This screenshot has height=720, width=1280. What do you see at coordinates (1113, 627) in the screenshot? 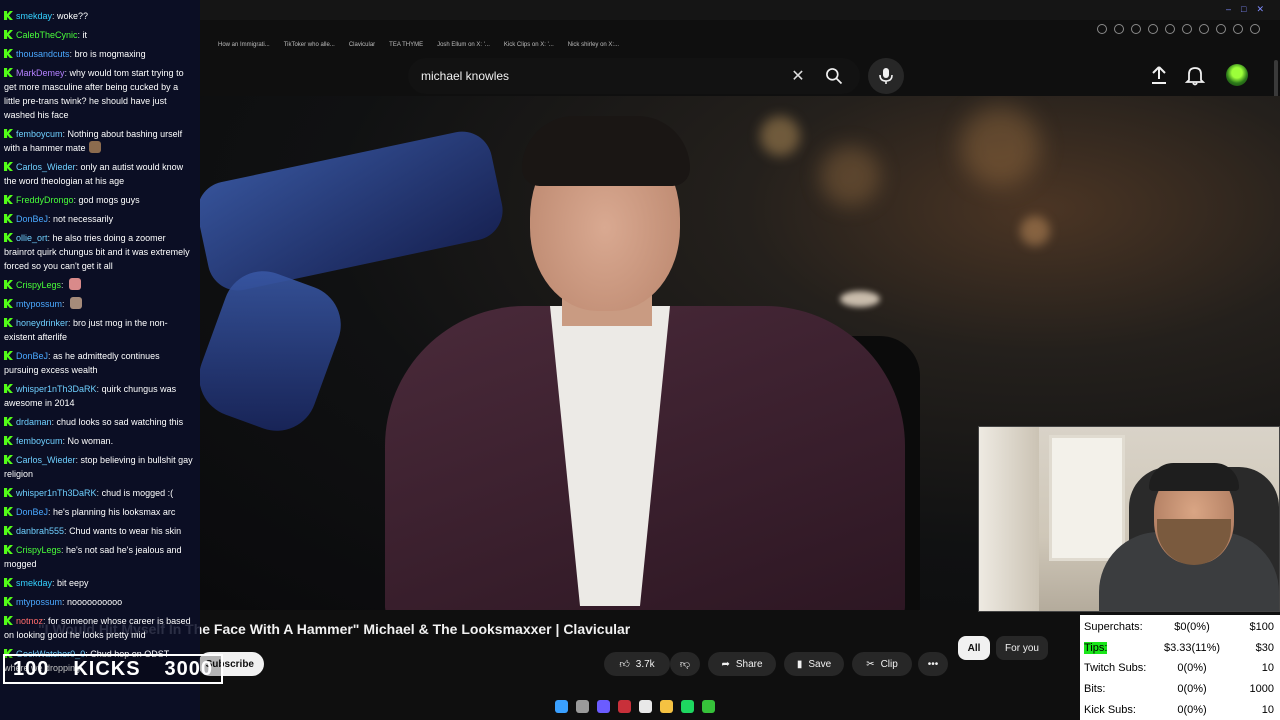
I see `stats-label: Superchats:` at bounding box center [1113, 627].